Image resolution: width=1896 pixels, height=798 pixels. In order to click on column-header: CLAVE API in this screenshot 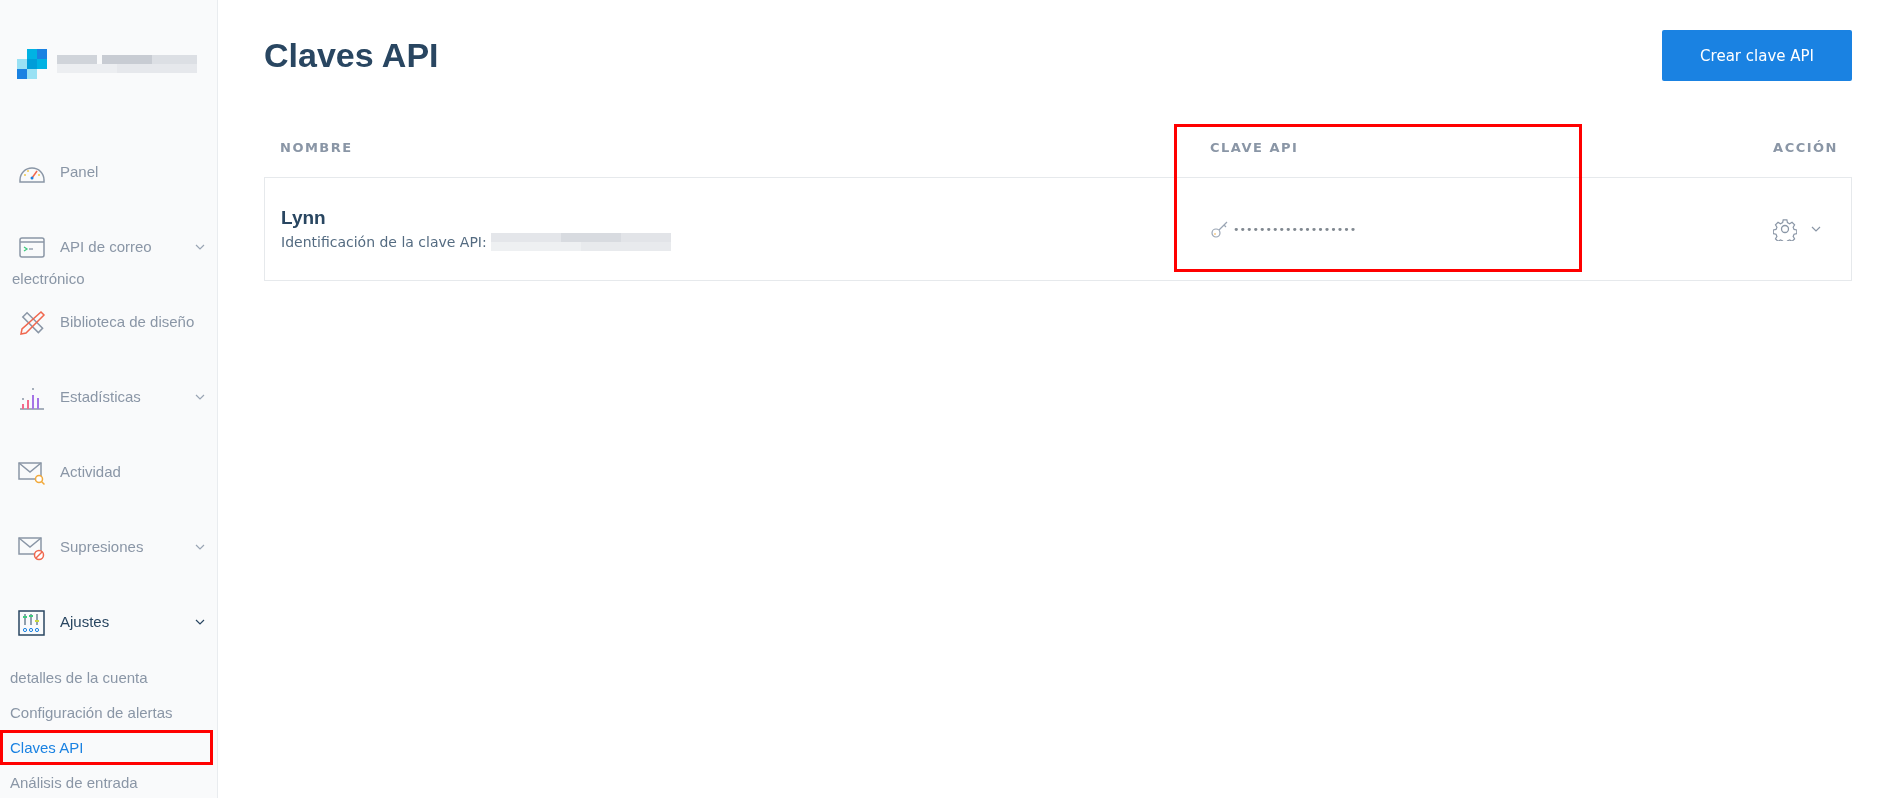, I will do `click(1254, 147)`.